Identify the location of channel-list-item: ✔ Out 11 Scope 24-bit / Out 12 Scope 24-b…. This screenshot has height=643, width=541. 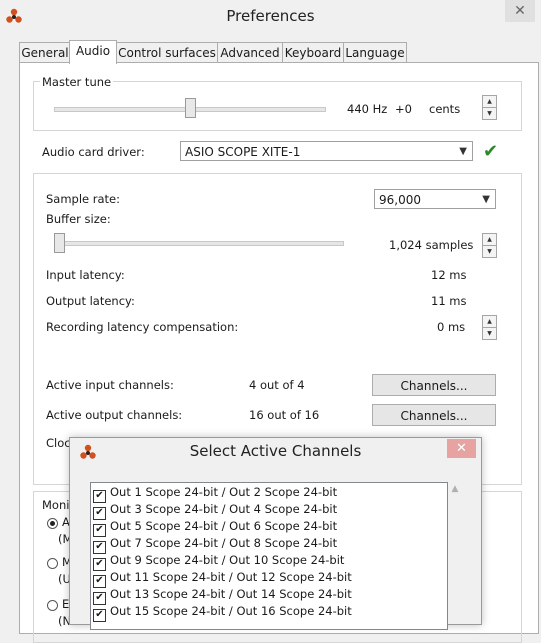
(222, 578).